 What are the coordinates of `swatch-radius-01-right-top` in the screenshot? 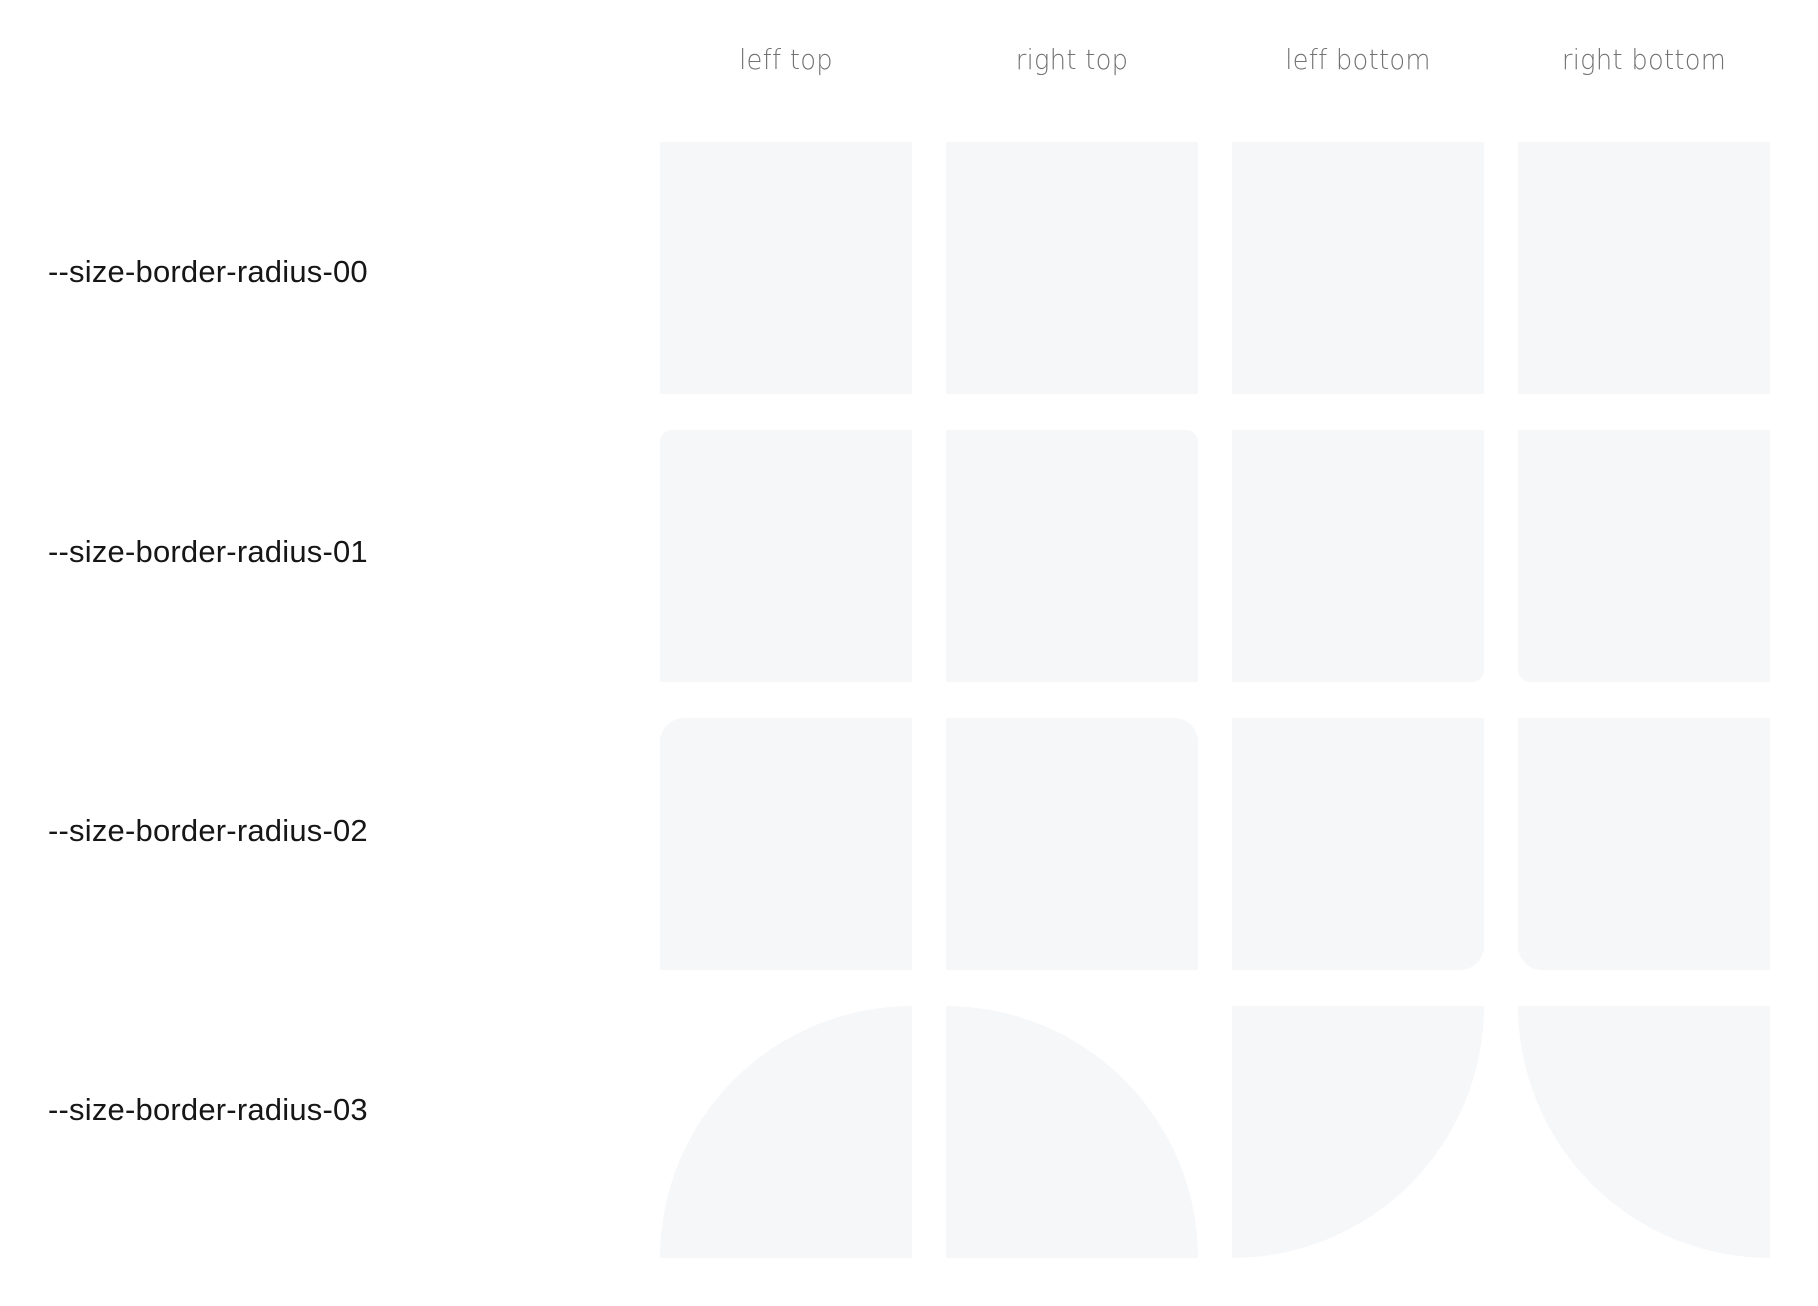 It's located at (1072, 556).